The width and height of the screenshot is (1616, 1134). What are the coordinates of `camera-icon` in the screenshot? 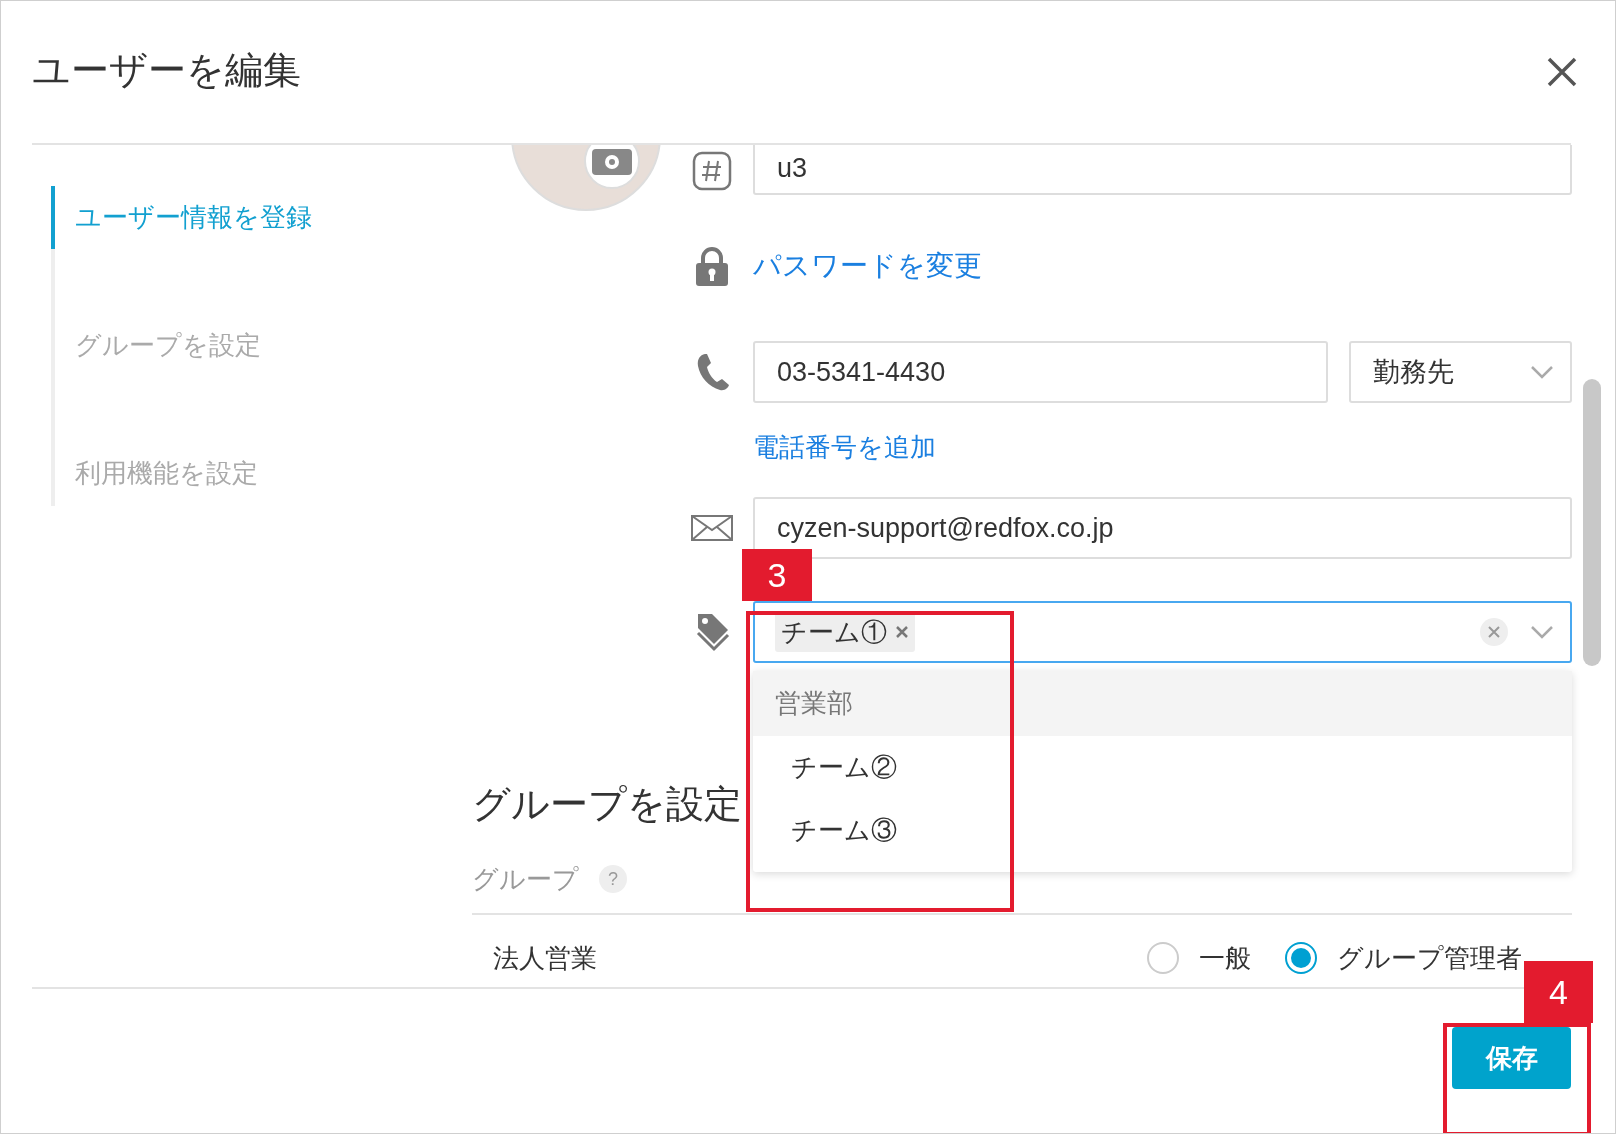 It's located at (612, 161).